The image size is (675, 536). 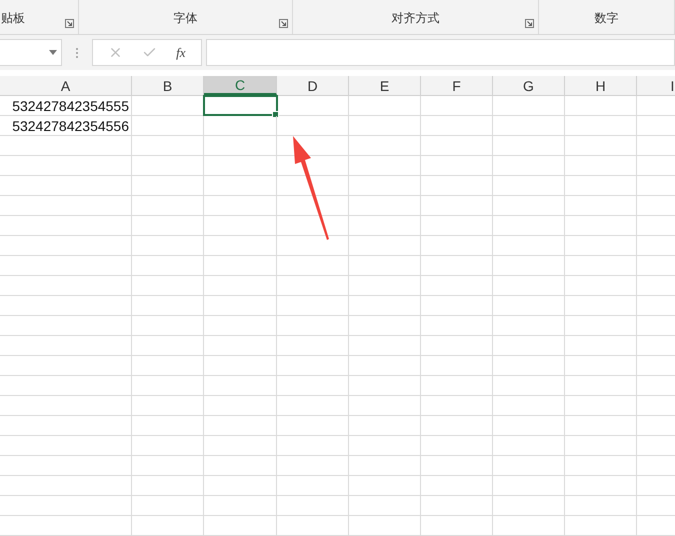 What do you see at coordinates (66, 125) in the screenshot?
I see `table-cell: 532427842354556` at bounding box center [66, 125].